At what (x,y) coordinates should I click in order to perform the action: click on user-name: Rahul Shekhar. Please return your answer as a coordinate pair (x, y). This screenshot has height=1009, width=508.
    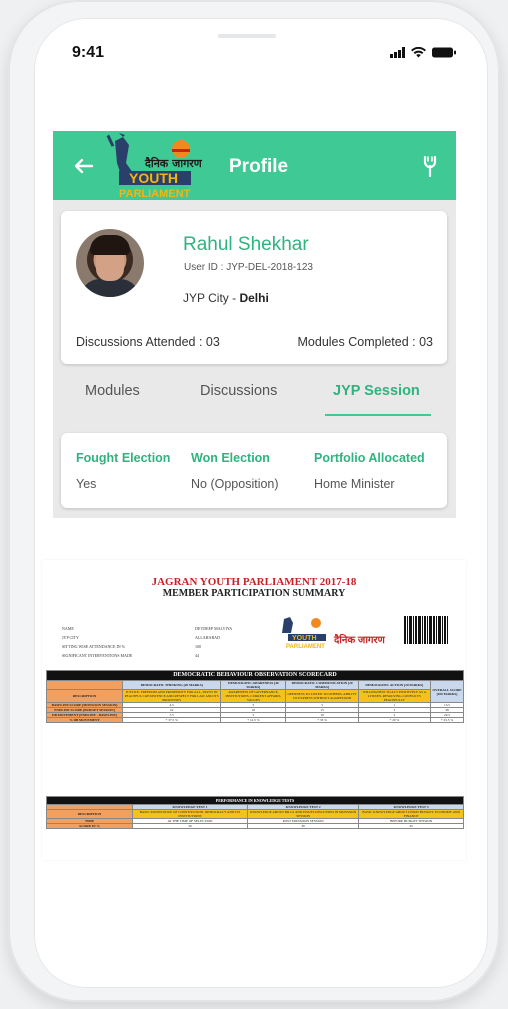
    Looking at the image, I should click on (246, 244).